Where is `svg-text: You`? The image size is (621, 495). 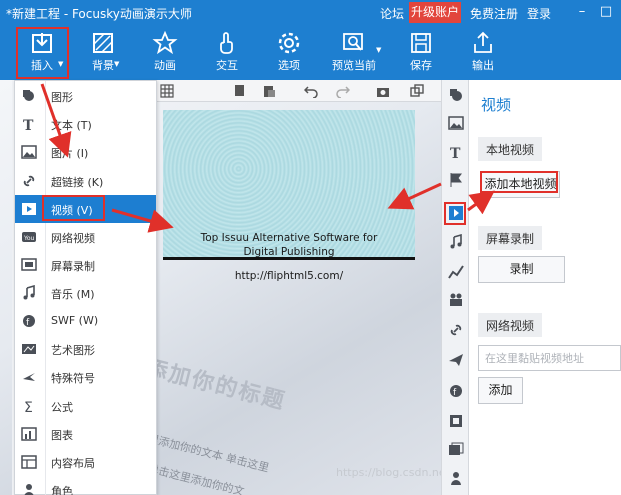 svg-text: You is located at coordinates (29, 238).